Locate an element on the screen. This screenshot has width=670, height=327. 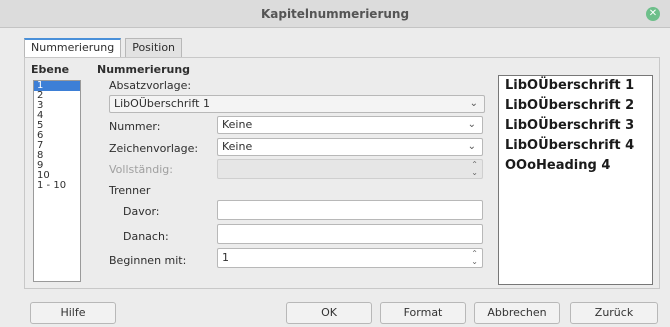
tab-nummerierung: Nummerierung is located at coordinates (73, 48).